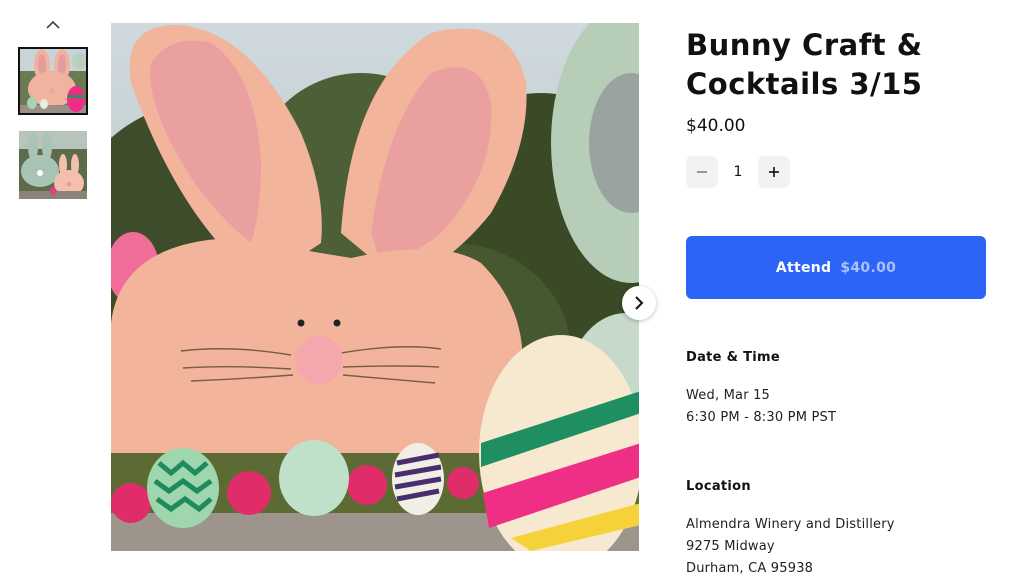  What do you see at coordinates (750, 568) in the screenshot?
I see `location-city: Durham, CA 95938` at bounding box center [750, 568].